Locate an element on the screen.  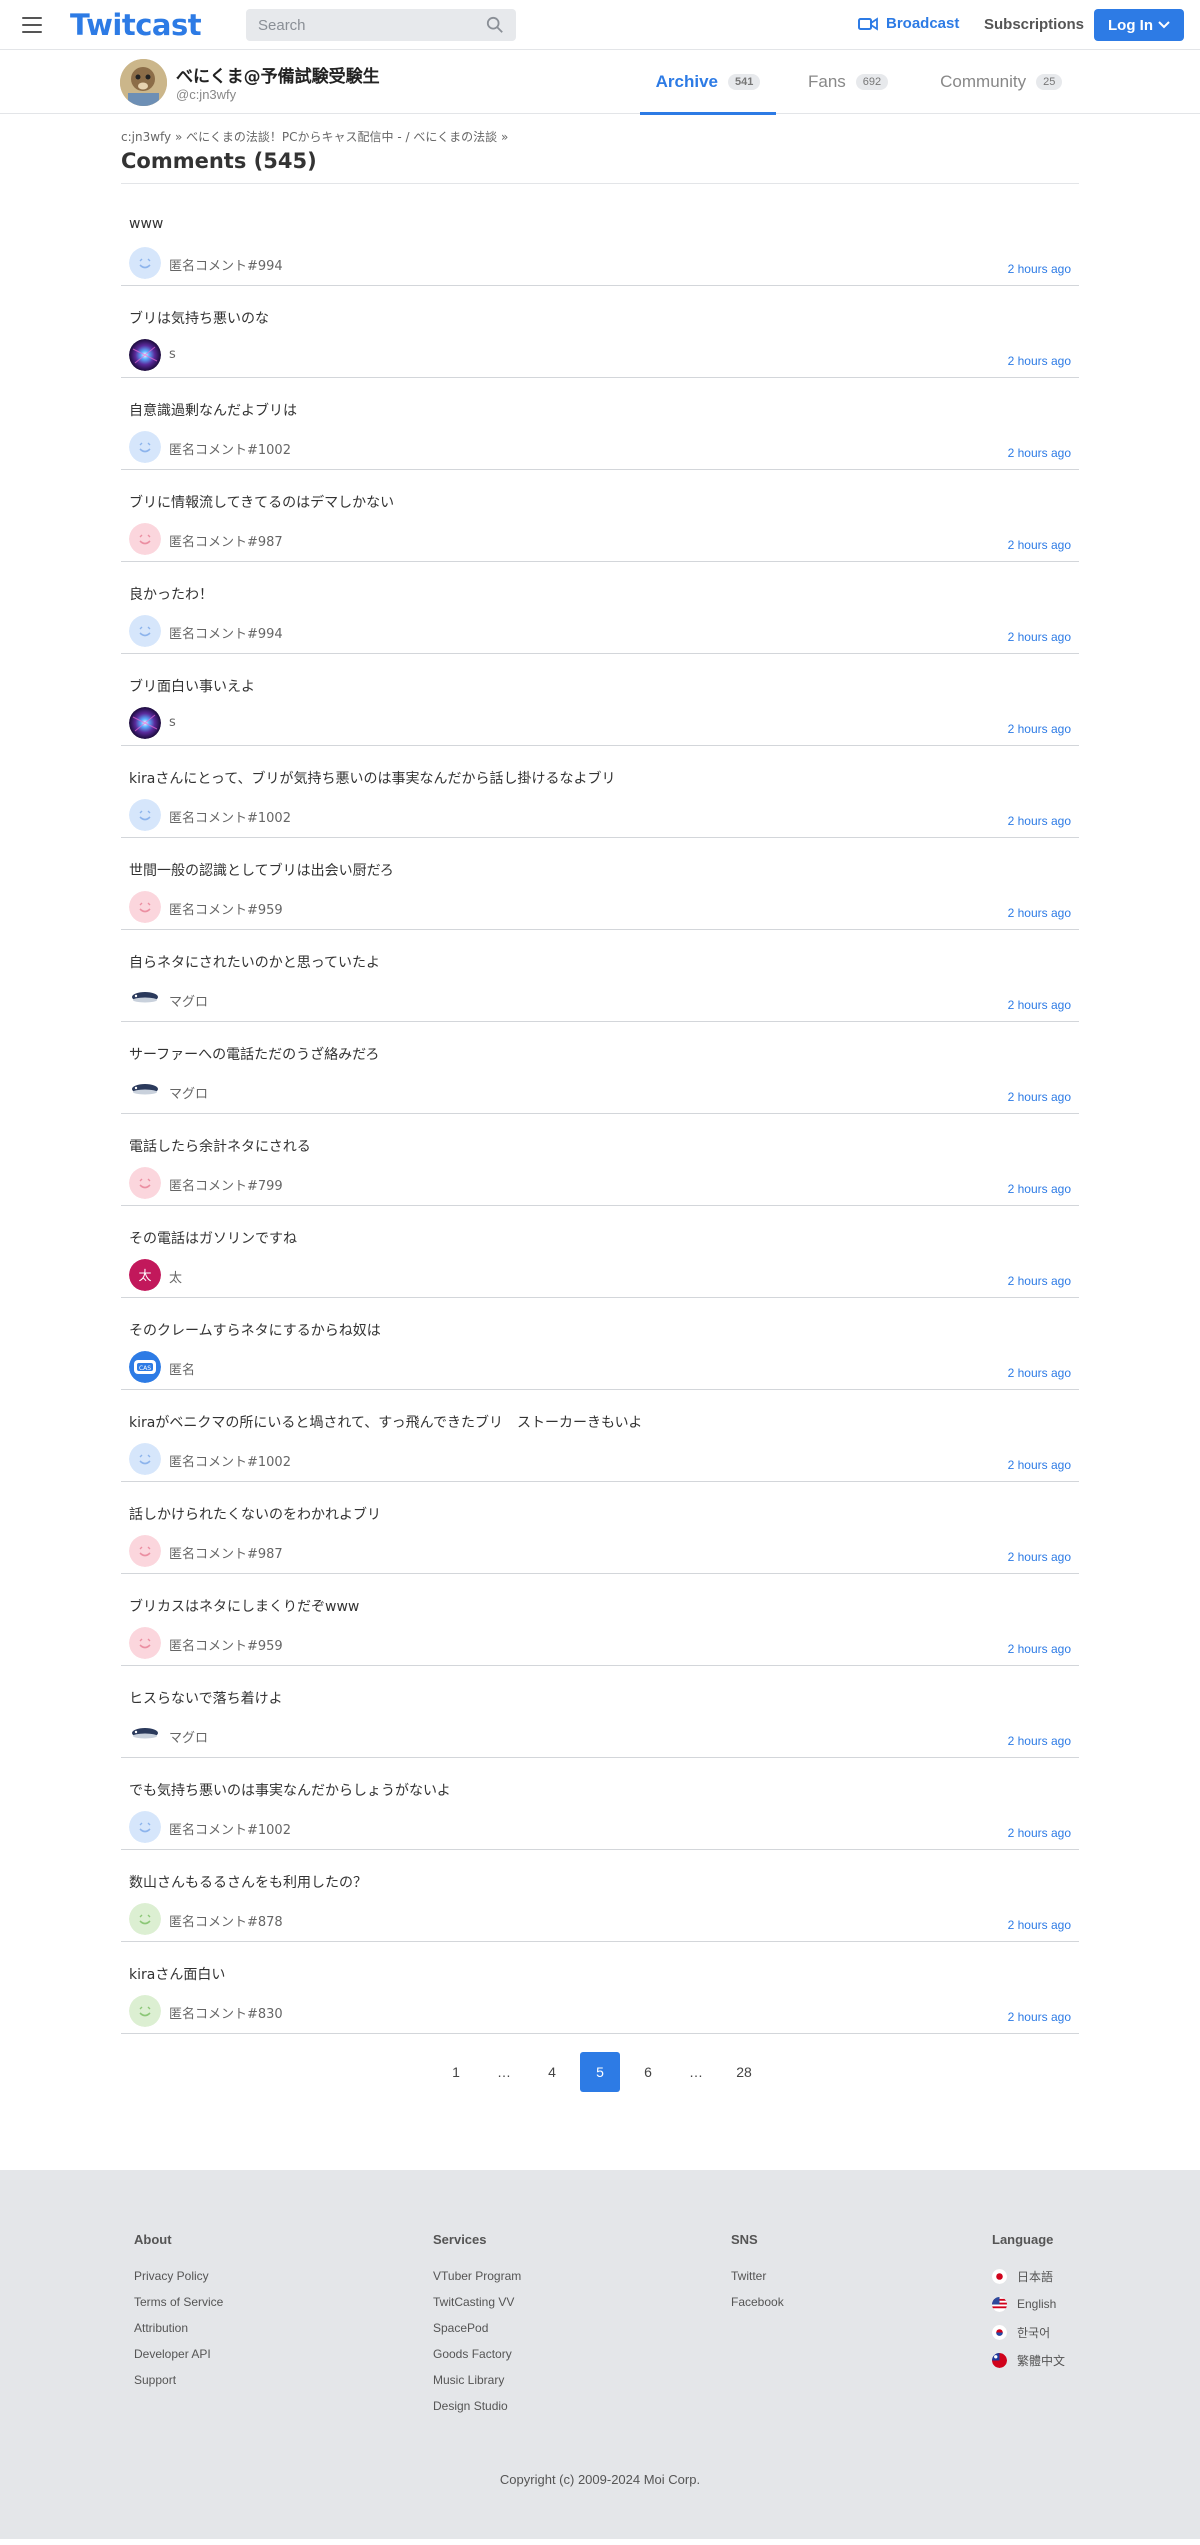
footer-link: 日本語 is located at coordinates (1028, 2276).